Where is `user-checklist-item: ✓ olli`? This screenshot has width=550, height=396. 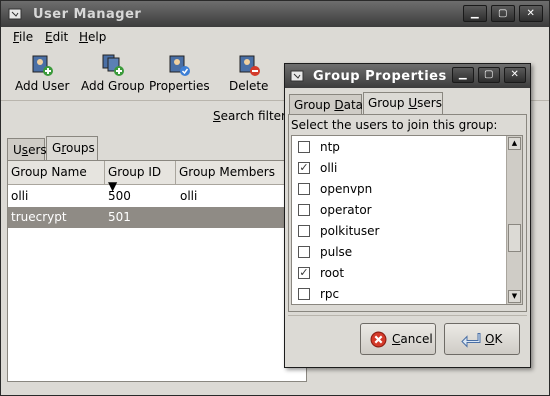 user-checklist-item: ✓ olli is located at coordinates (399, 168).